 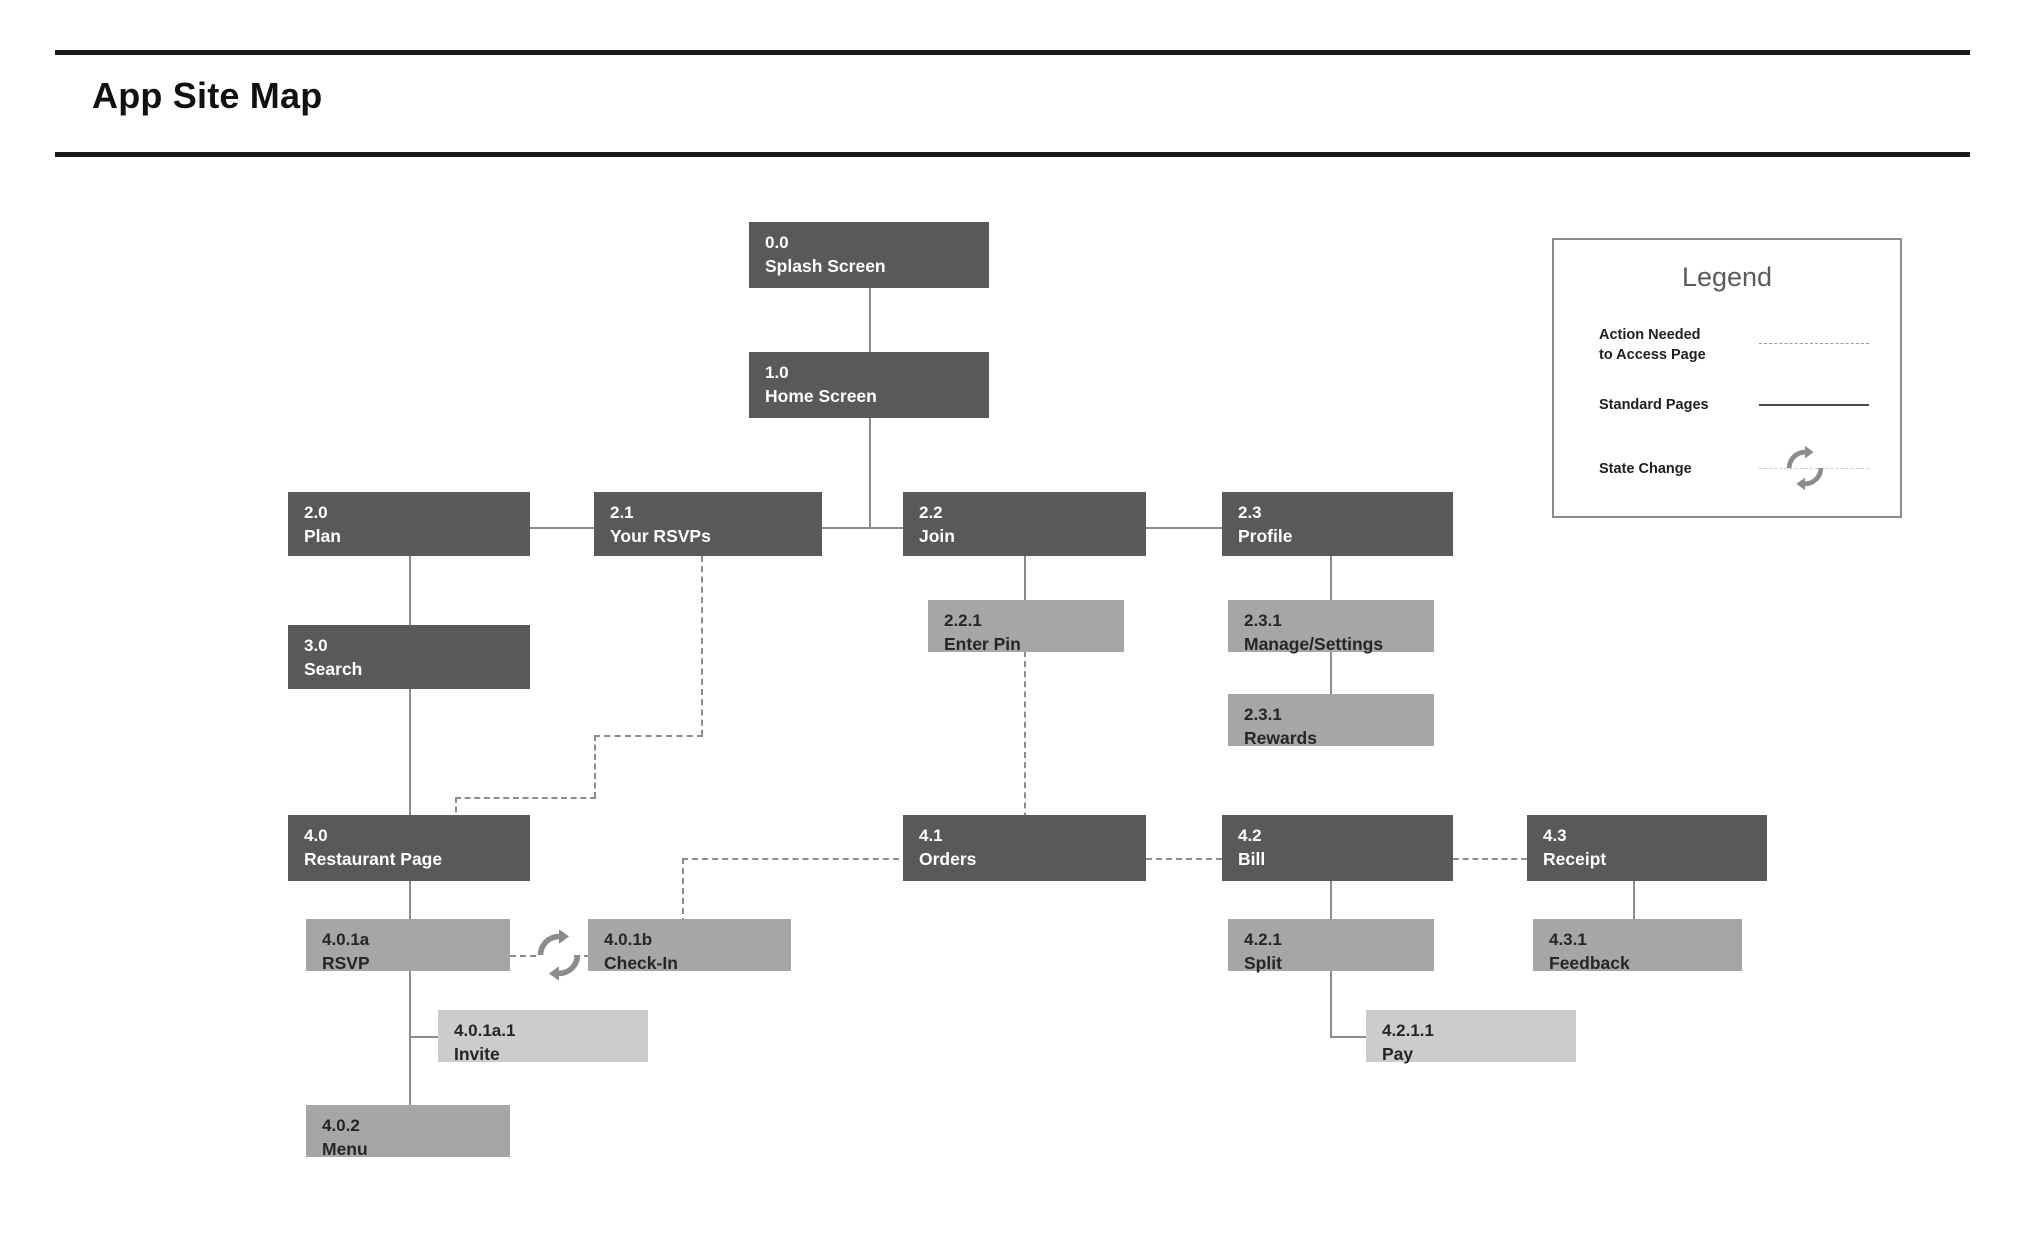 What do you see at coordinates (1331, 901) in the screenshot?
I see `connector-bill-to-split` at bounding box center [1331, 901].